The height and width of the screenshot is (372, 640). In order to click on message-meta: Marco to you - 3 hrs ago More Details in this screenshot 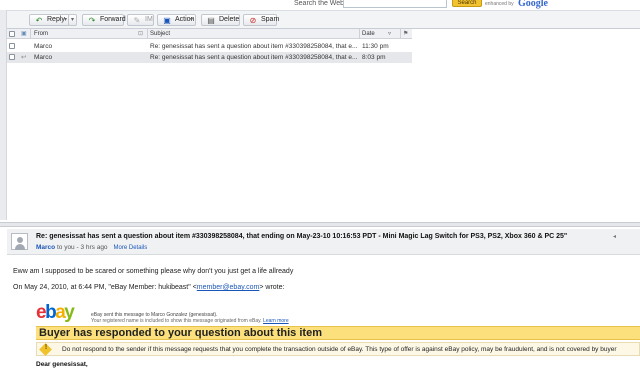, I will do `click(91, 247)`.